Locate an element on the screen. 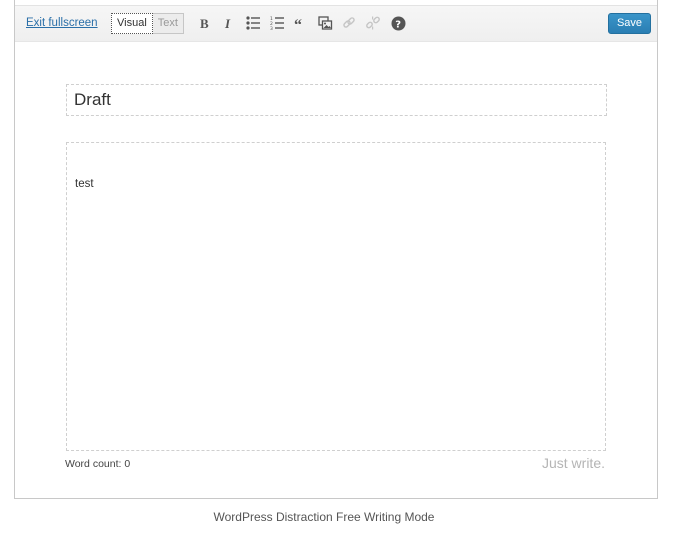 This screenshot has height=533, width=681. editor-mode-toggle: Visual Text is located at coordinates (147, 23).